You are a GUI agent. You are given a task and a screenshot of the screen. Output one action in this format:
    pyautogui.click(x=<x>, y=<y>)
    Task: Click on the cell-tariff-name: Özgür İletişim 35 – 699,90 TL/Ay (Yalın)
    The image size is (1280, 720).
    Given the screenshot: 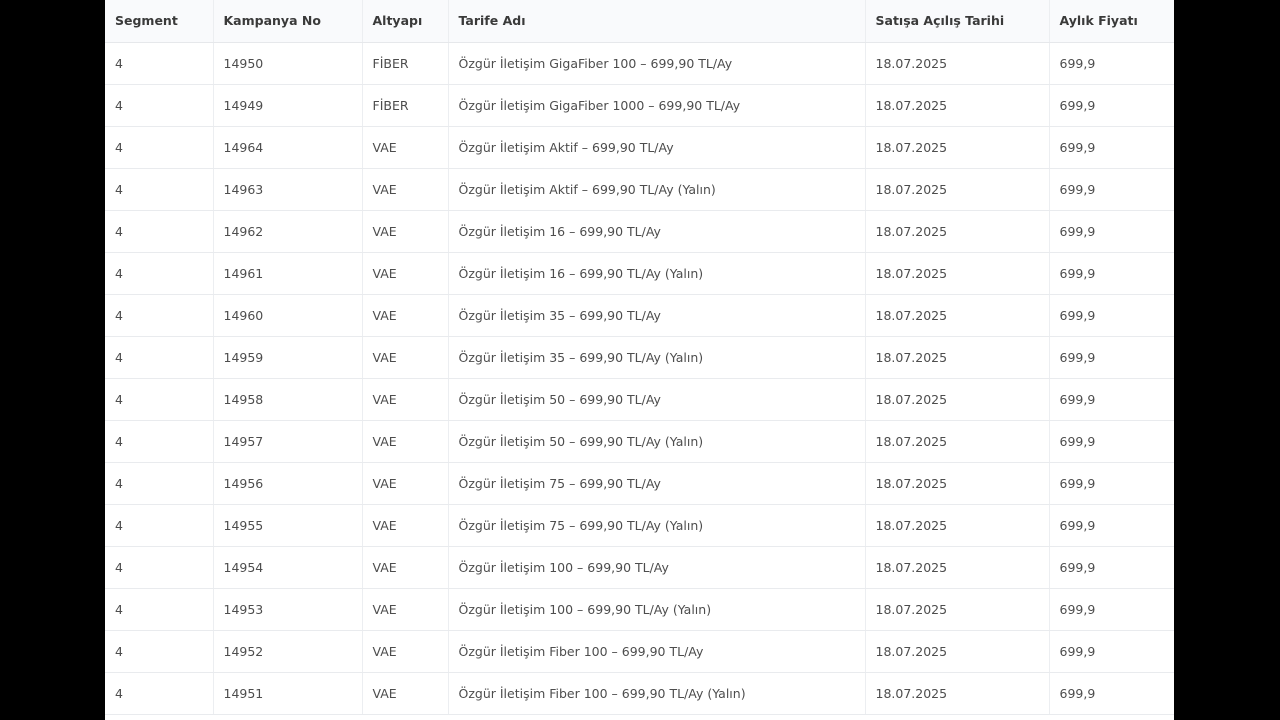 What is the action you would take?
    pyautogui.click(x=657, y=357)
    